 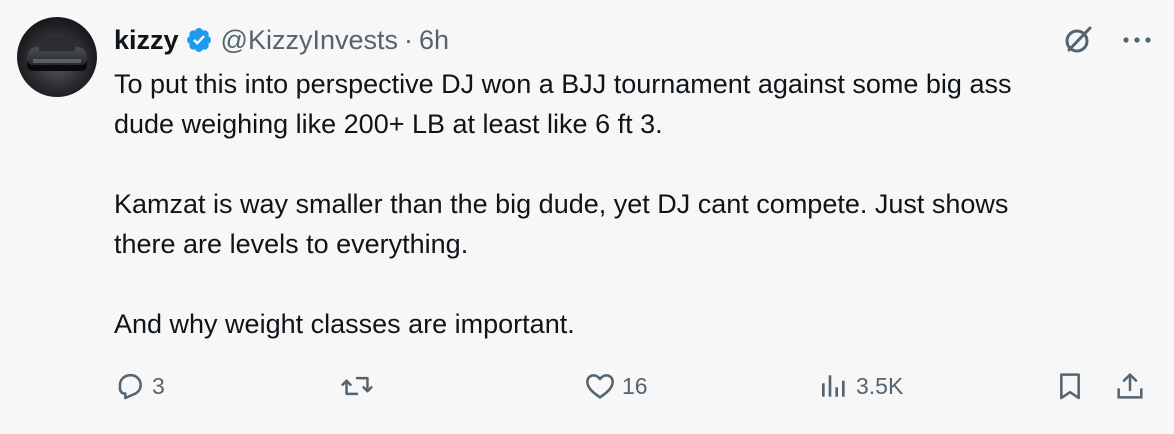 I want to click on timestamp: 6h, so click(x=434, y=40).